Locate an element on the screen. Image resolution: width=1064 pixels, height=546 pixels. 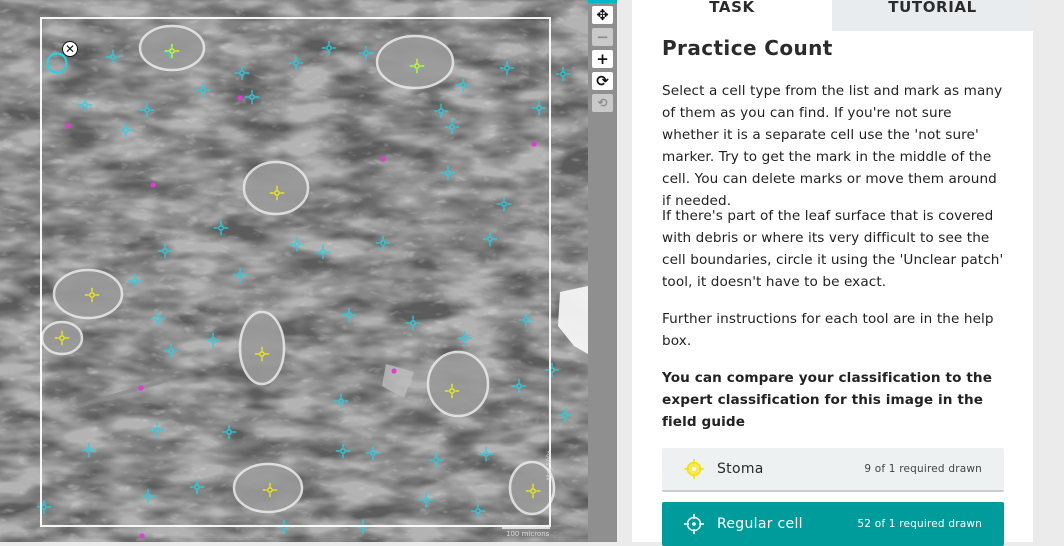
active-tool-indicator is located at coordinates (602, 1).